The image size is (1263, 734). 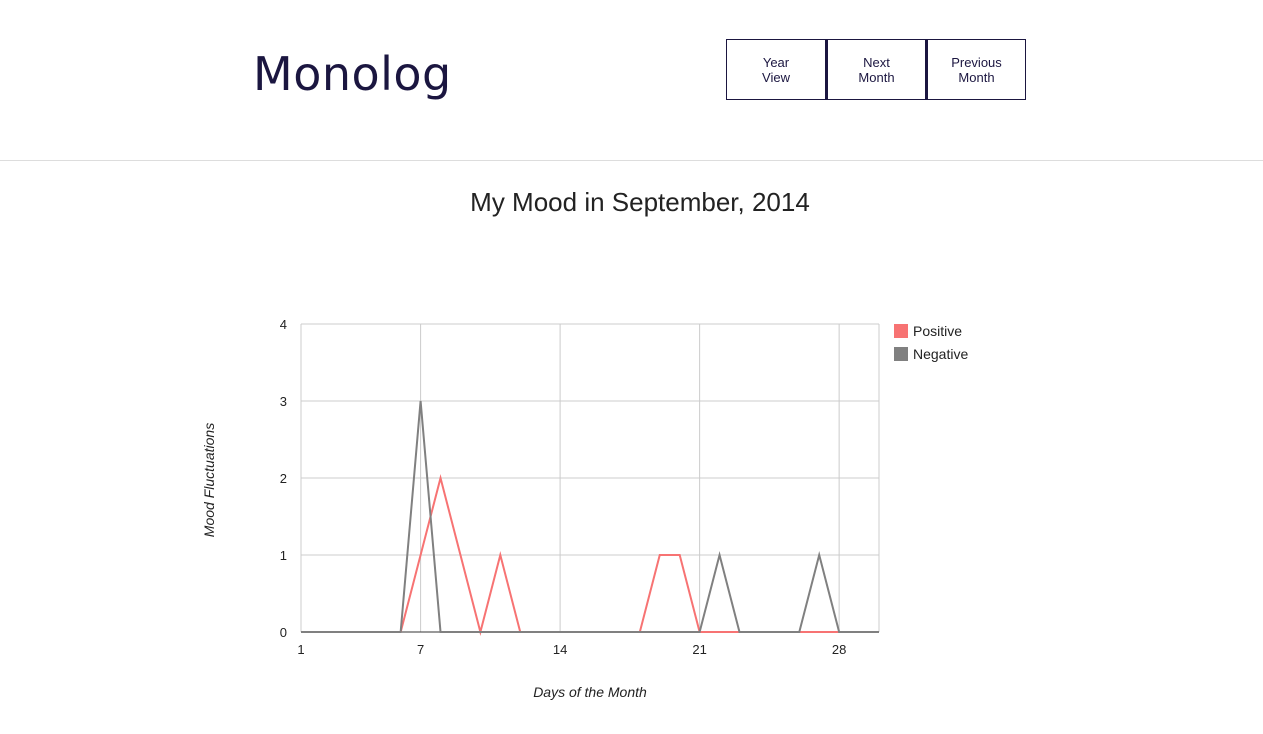 What do you see at coordinates (283, 324) in the screenshot?
I see `y-tick-label: 4` at bounding box center [283, 324].